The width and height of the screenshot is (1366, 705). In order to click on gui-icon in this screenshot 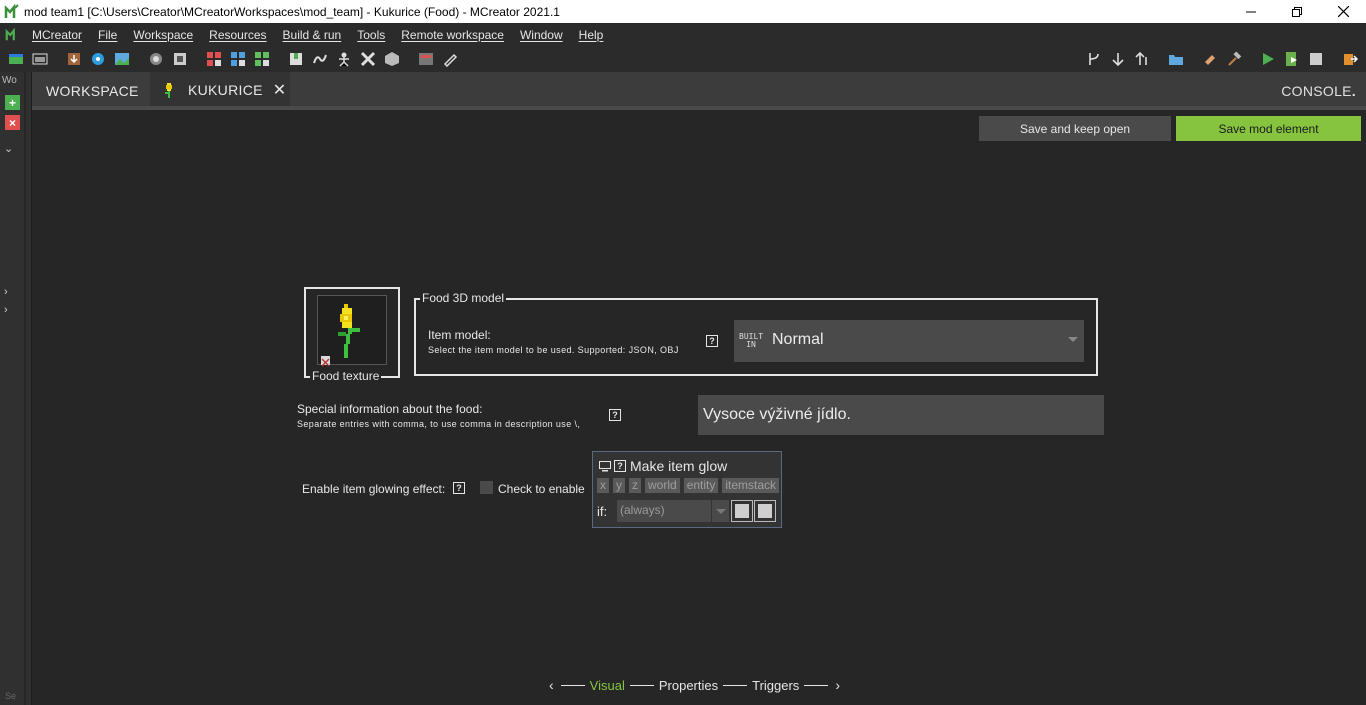, I will do `click(426, 59)`.